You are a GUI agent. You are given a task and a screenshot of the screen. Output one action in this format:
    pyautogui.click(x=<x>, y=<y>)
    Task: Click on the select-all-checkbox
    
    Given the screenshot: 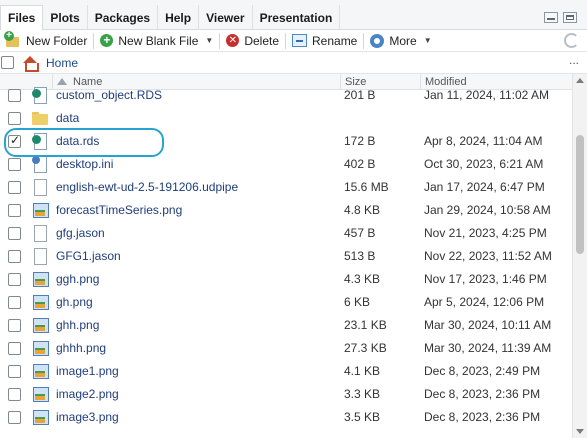 What is the action you would take?
    pyautogui.click(x=7, y=62)
    